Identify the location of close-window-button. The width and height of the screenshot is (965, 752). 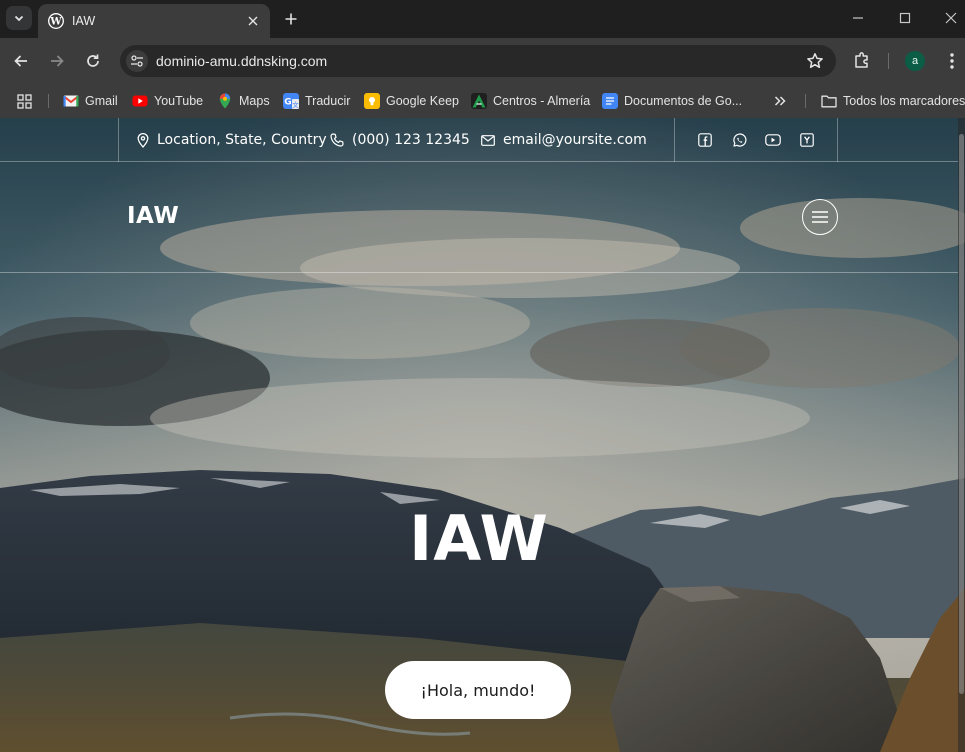
(951, 18).